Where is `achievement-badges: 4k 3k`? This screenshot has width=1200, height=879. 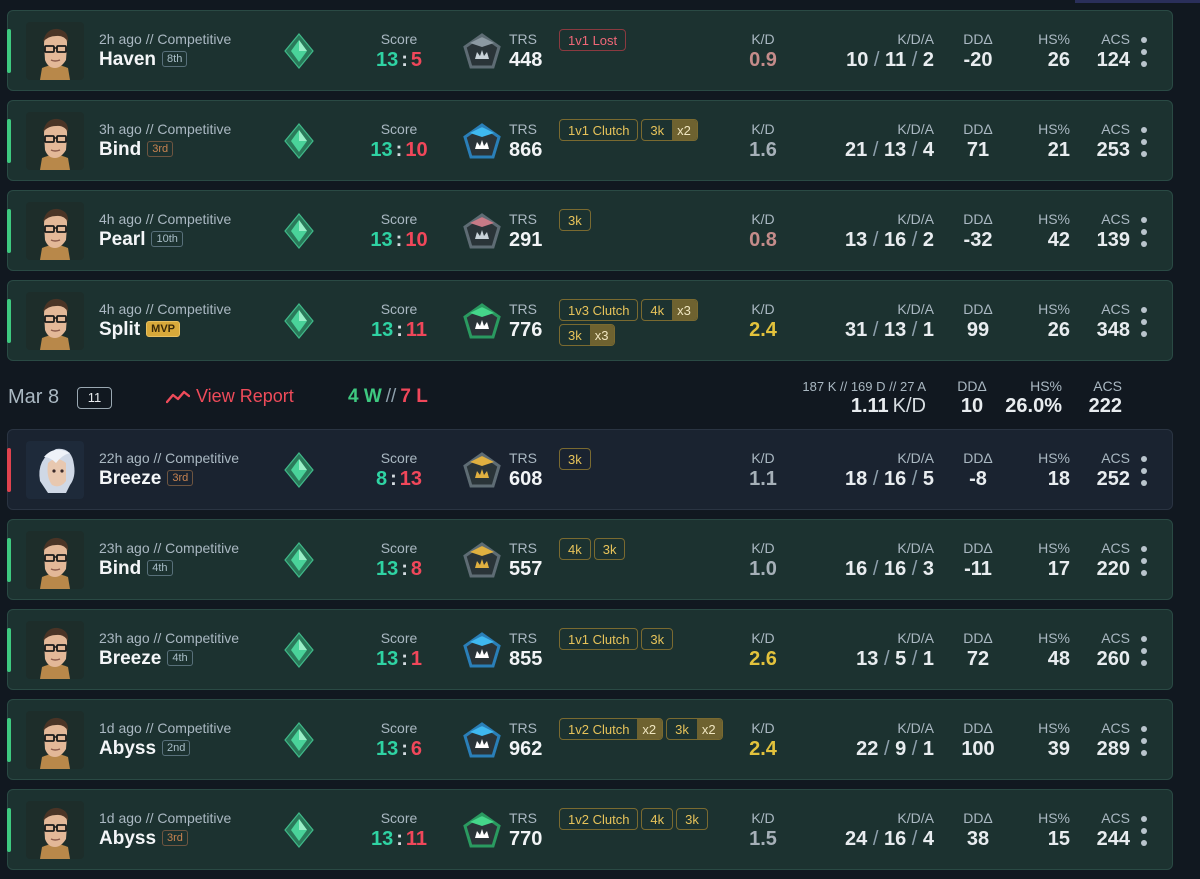 achievement-badges: 4k 3k is located at coordinates (644, 550).